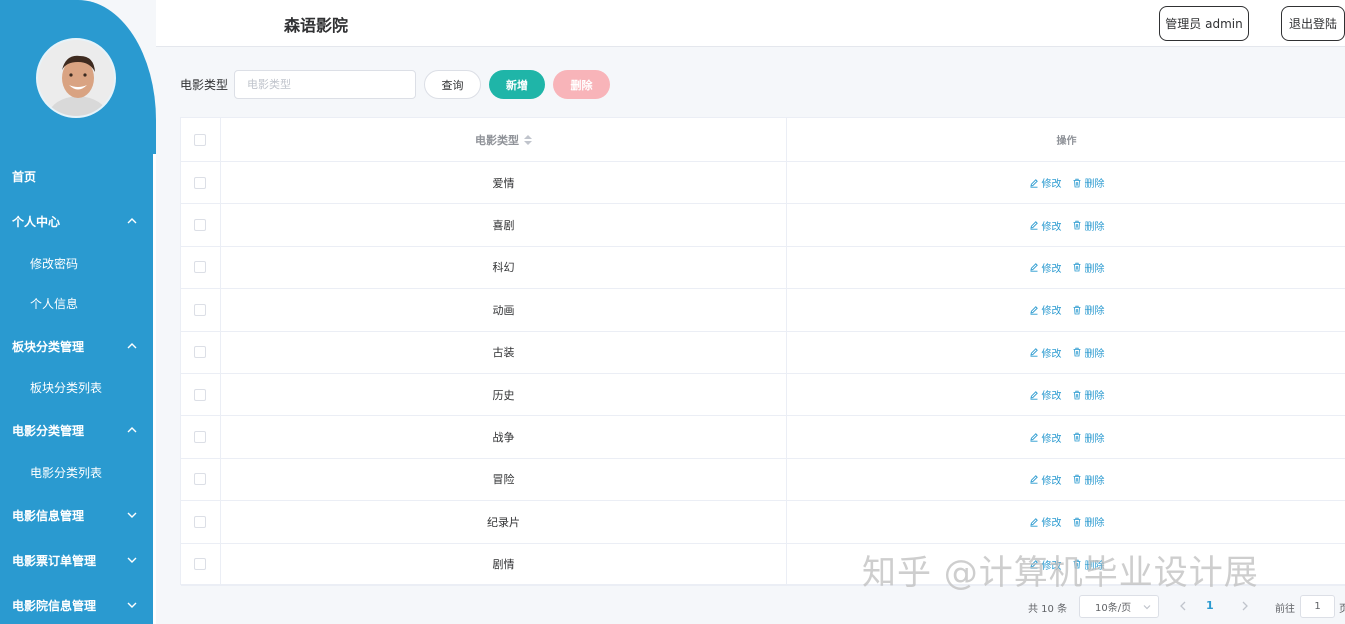 The width and height of the screenshot is (1345, 624). What do you see at coordinates (1285, 609) in the screenshot?
I see `goto-label: 前往` at bounding box center [1285, 609].